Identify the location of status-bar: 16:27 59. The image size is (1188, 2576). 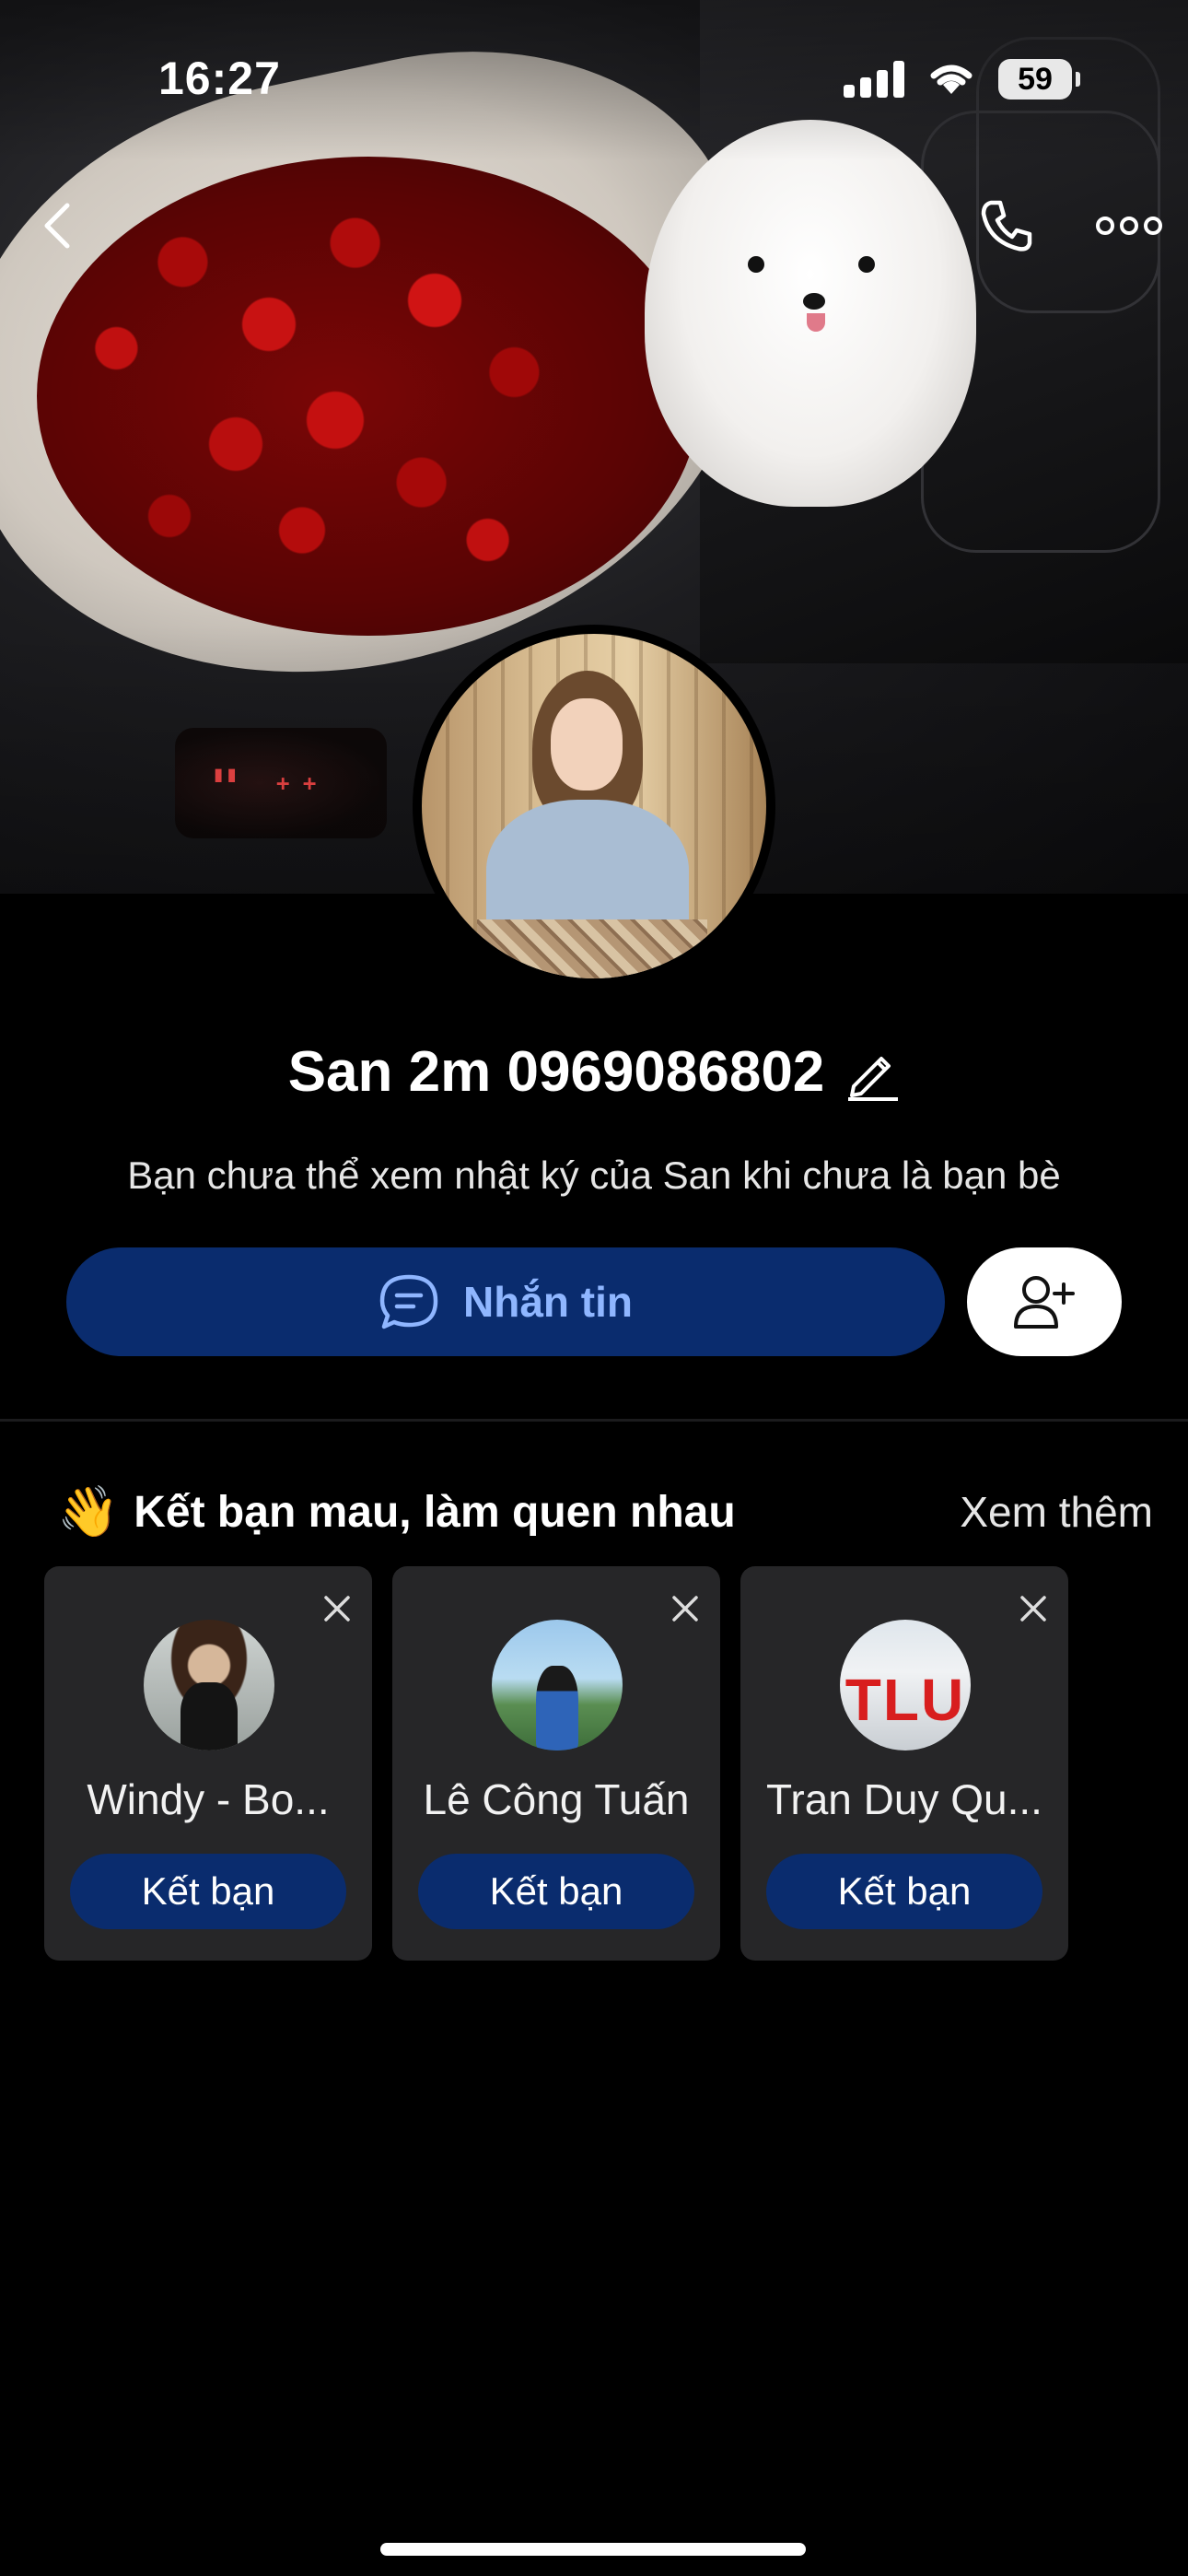
(594, 78).